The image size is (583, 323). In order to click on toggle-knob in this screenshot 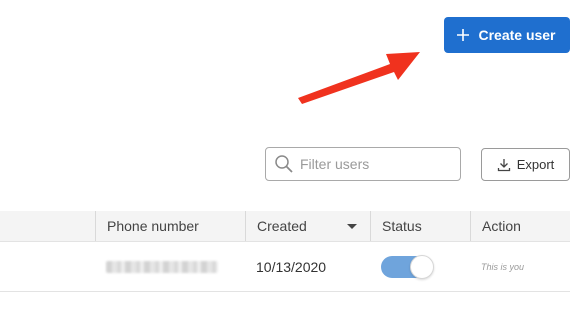, I will do `click(422, 266)`.